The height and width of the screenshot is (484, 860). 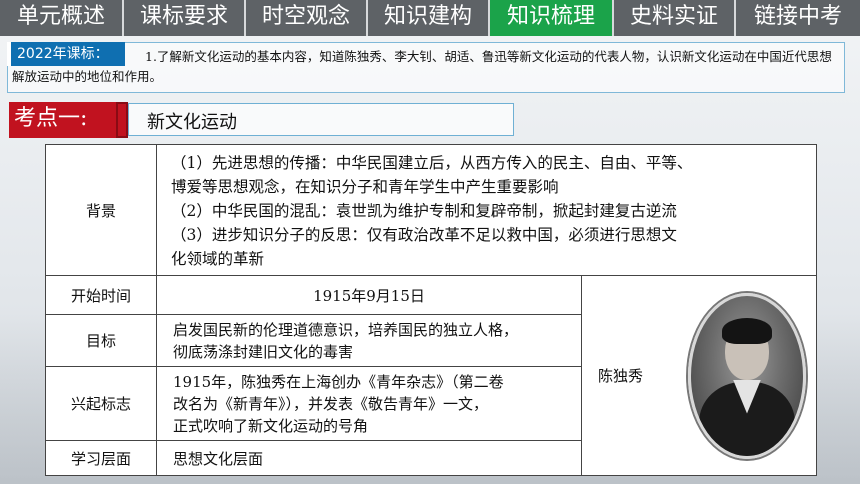 What do you see at coordinates (369, 295) in the screenshot?
I see `start-time-value: 1915年9月15日` at bounding box center [369, 295].